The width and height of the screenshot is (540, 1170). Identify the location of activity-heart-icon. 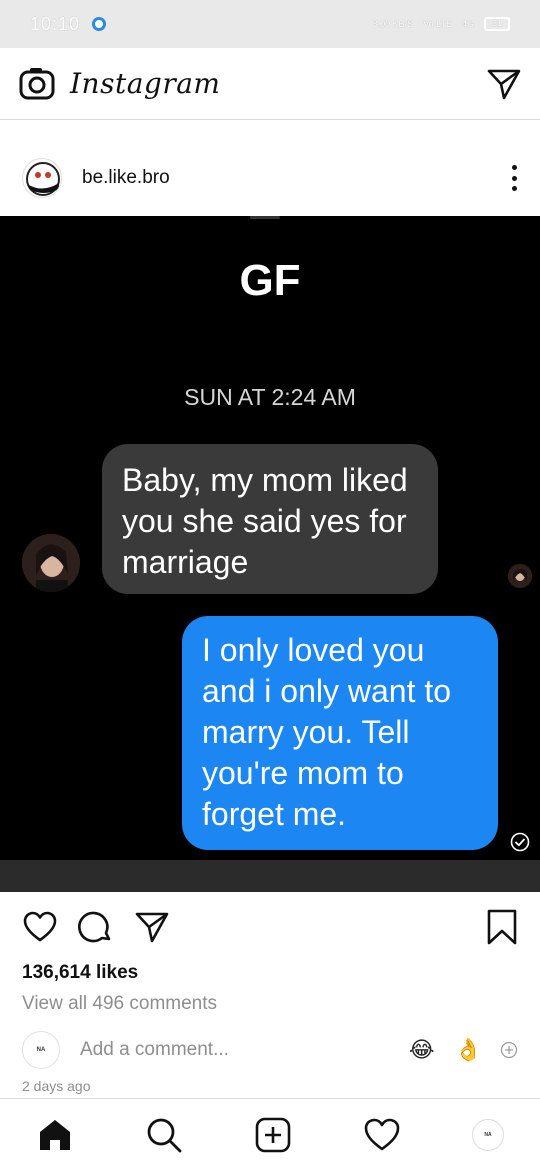
(382, 1135).